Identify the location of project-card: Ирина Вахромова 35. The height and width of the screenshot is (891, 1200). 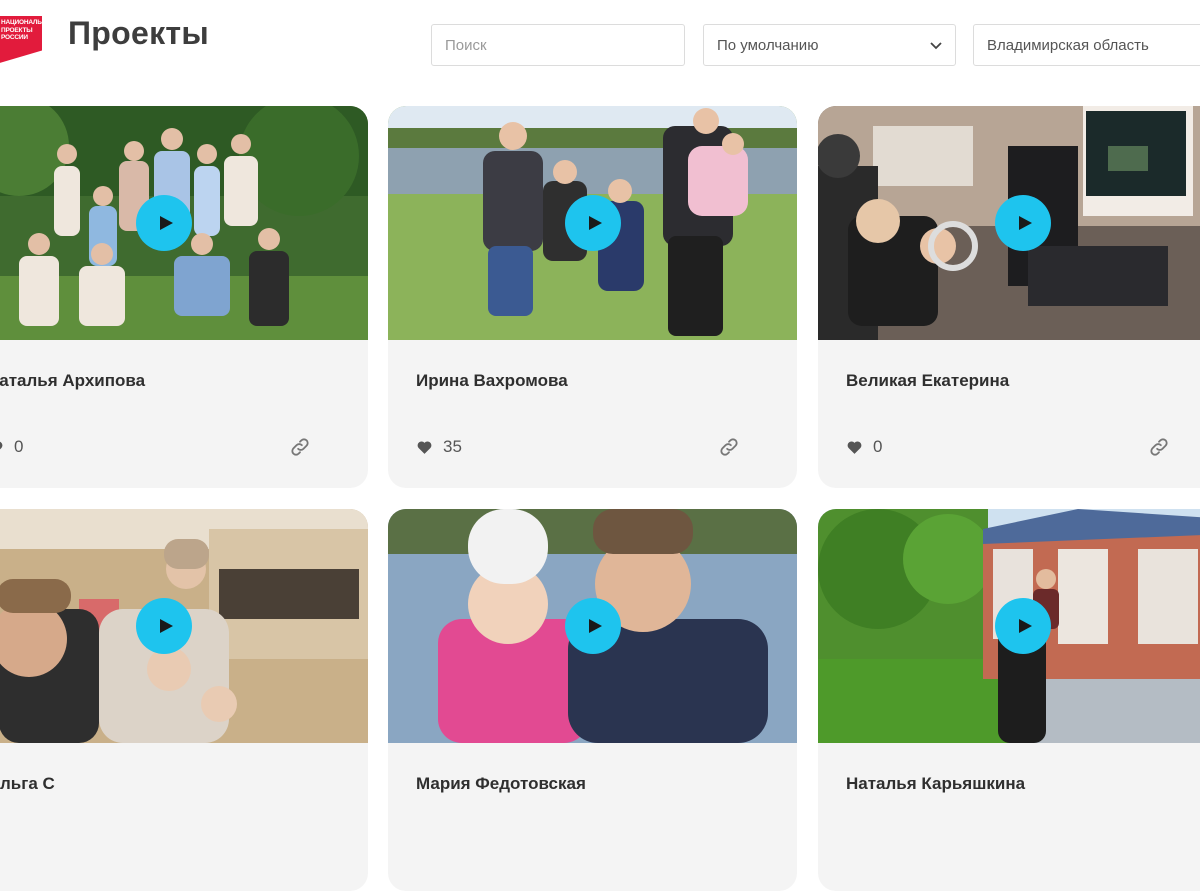
(592, 297).